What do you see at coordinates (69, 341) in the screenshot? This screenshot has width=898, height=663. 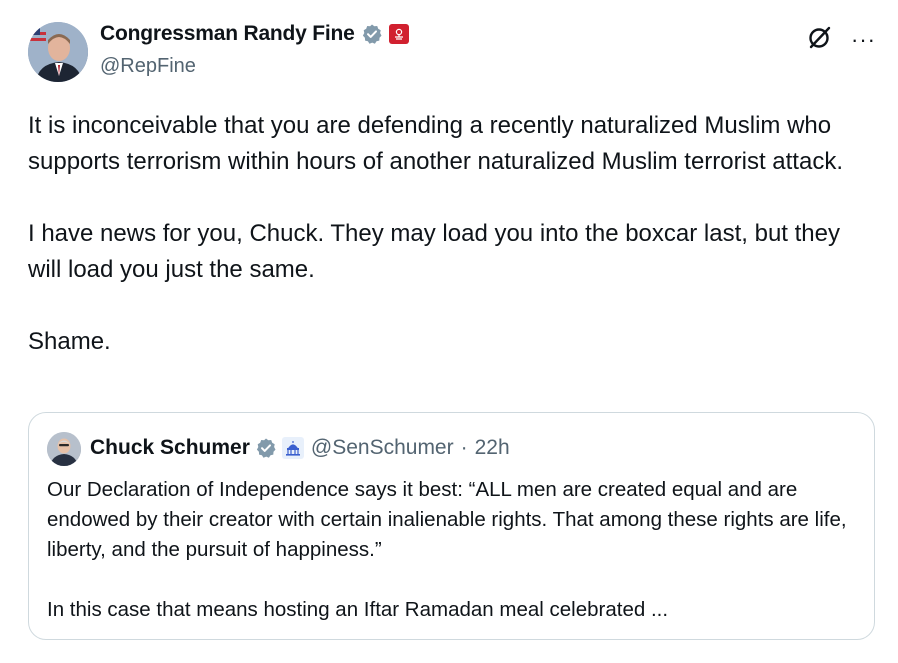 I see `tweet-paragraph: Shame.` at bounding box center [69, 341].